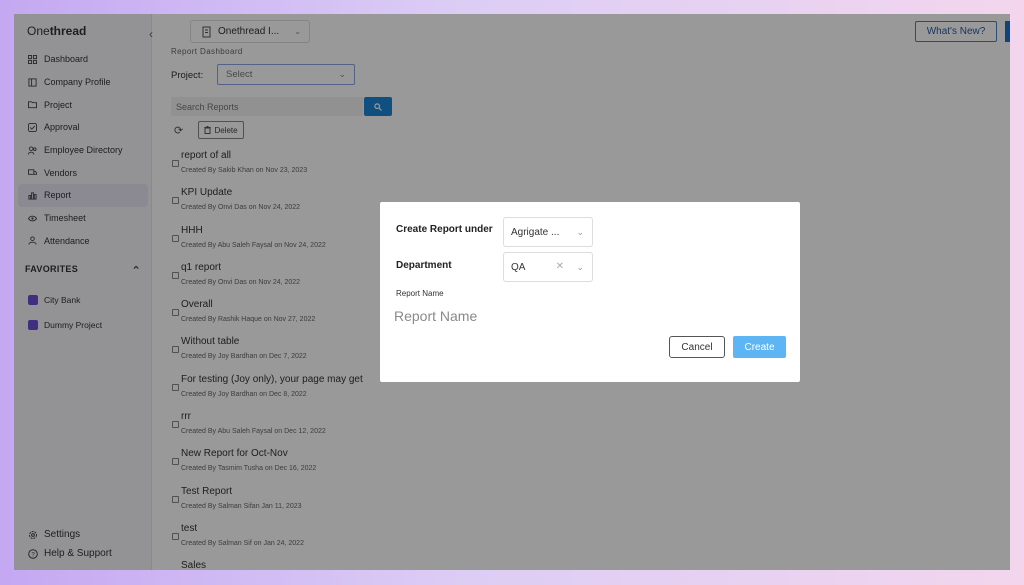  I want to click on cancel-button: Cancel, so click(697, 347).